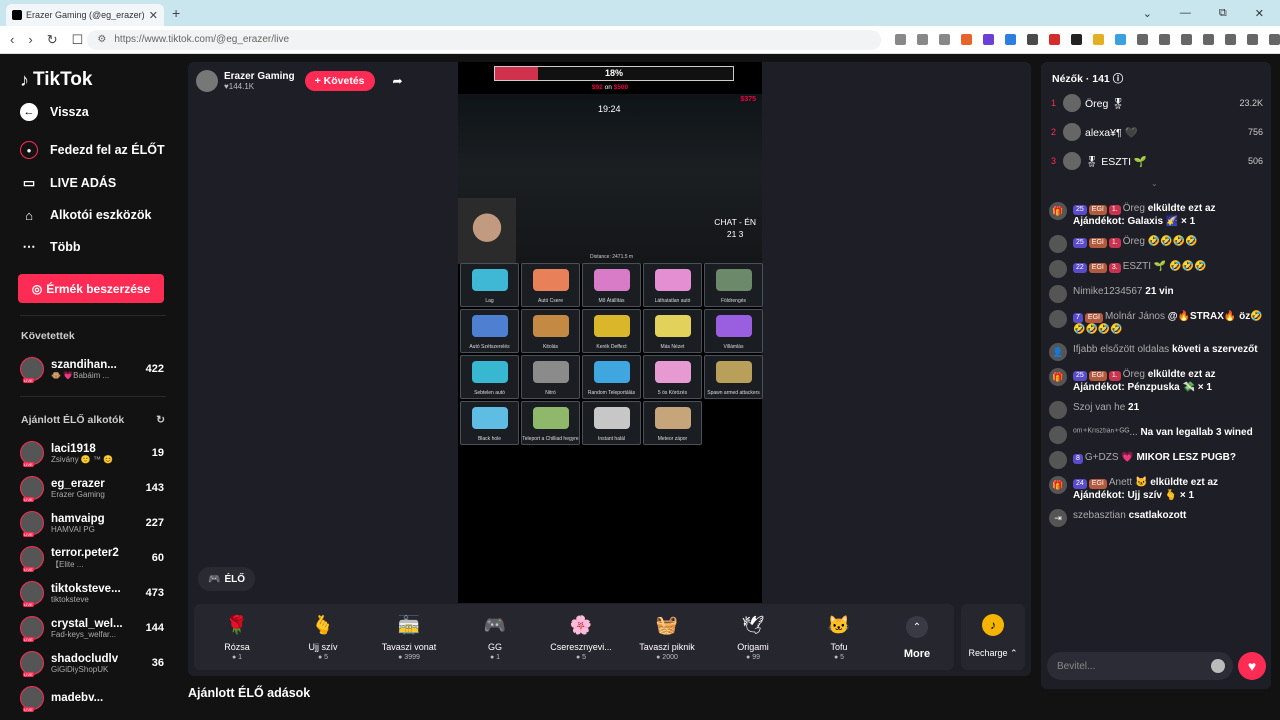 This screenshot has width=1280, height=720. Describe the element at coordinates (640, 13) in the screenshot. I see `browser-tabbar: Erazer Gaming (@eg_erazer) | ✕ + ⌄ — ⧉ ✕` at that location.